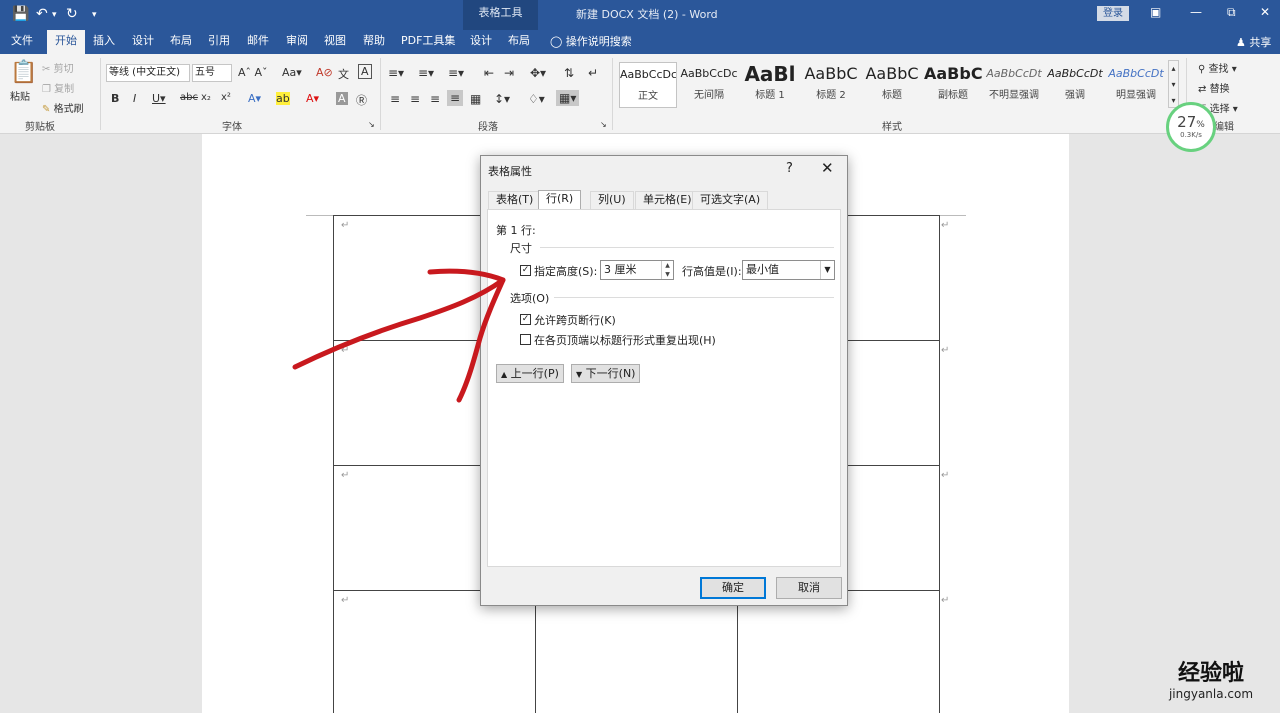  I want to click on arrow-head, so click(466, 335).